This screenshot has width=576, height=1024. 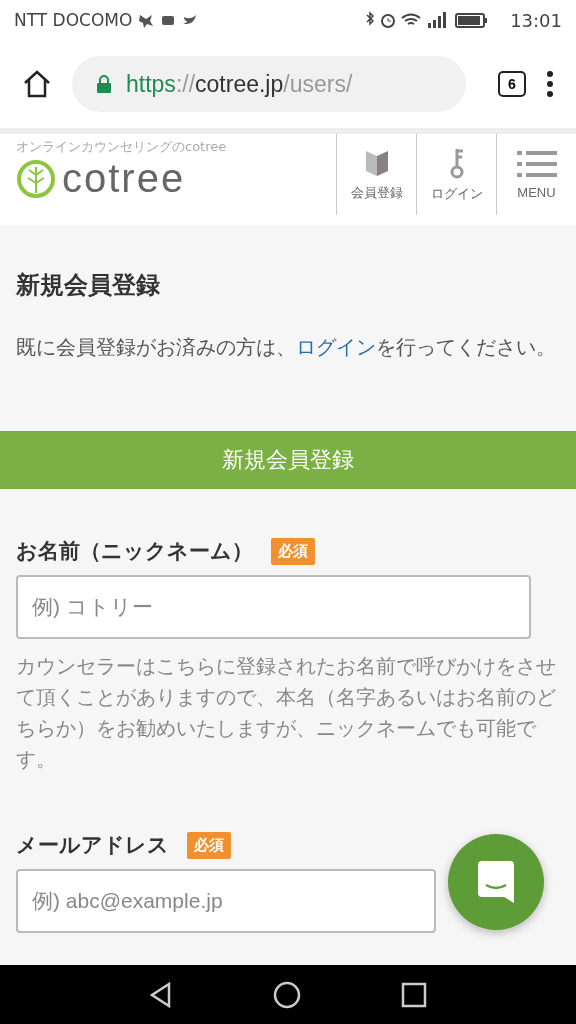 What do you see at coordinates (536, 20) in the screenshot?
I see `clock-time: 13:01` at bounding box center [536, 20].